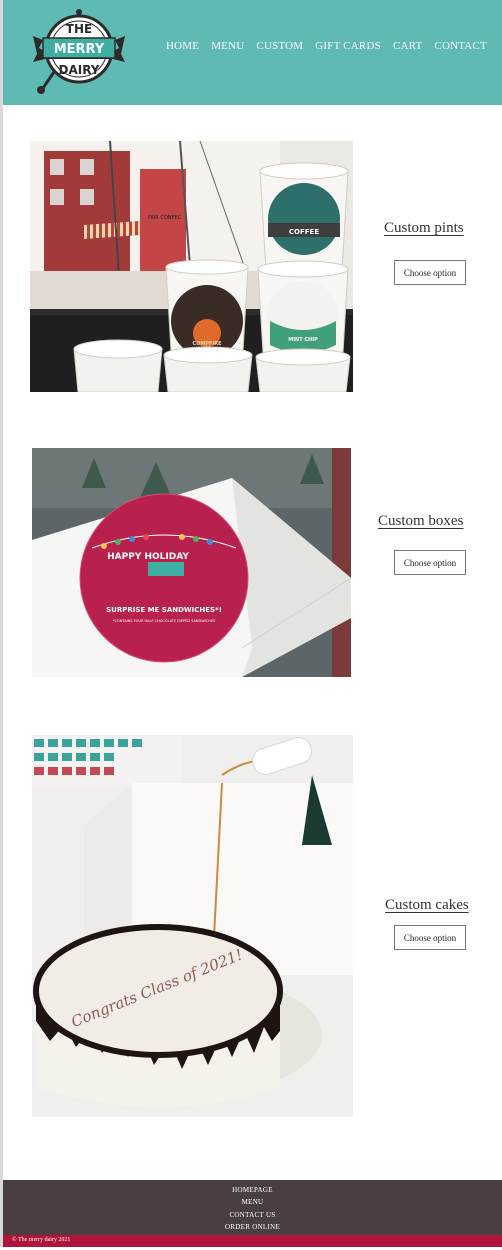 This screenshot has width=502, height=1250. Describe the element at coordinates (252, 1227) in the screenshot. I see `footer-link-order-online: ORDER ONLINE` at that location.